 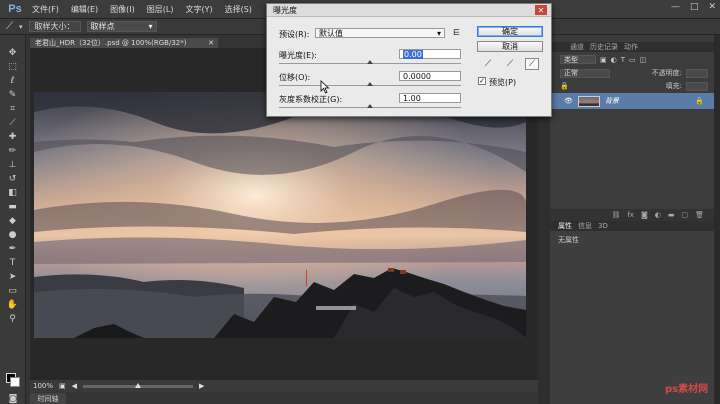 What do you see at coordinates (643, 60) in the screenshot?
I see `filter-smart-icon: ◫` at bounding box center [643, 60].